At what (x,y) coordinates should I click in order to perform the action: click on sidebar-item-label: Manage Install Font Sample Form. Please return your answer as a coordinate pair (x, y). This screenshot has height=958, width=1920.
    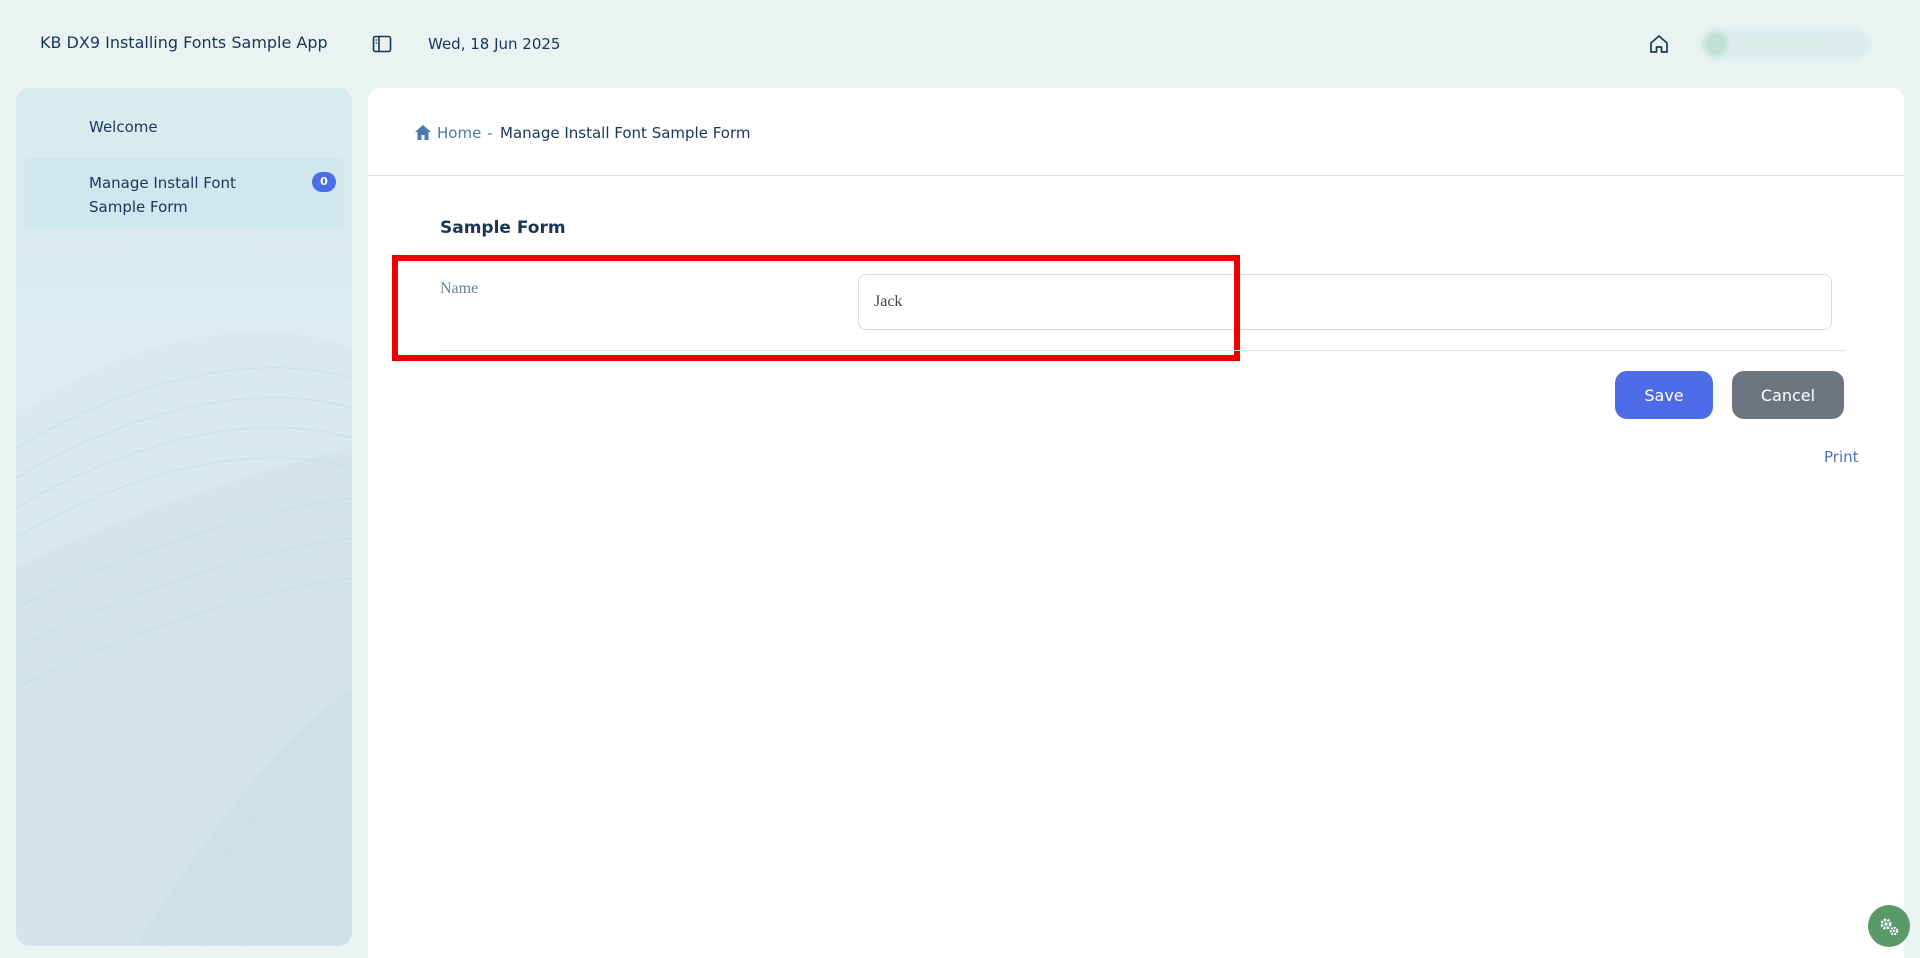
    Looking at the image, I should click on (162, 195).